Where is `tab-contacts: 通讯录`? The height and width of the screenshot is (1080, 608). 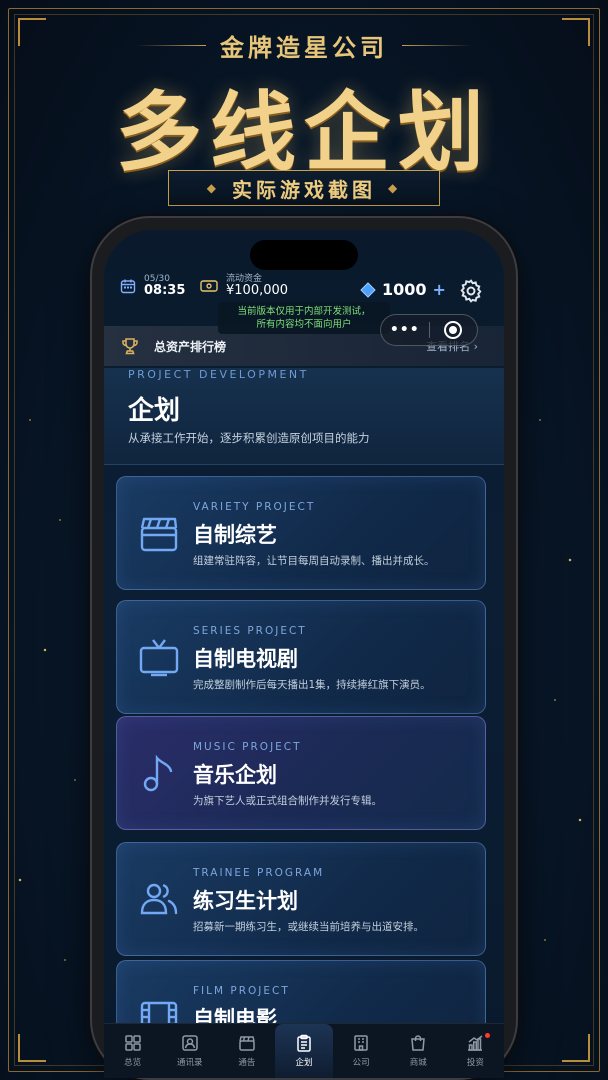
tab-contacts: 通讯录 is located at coordinates (189, 1051).